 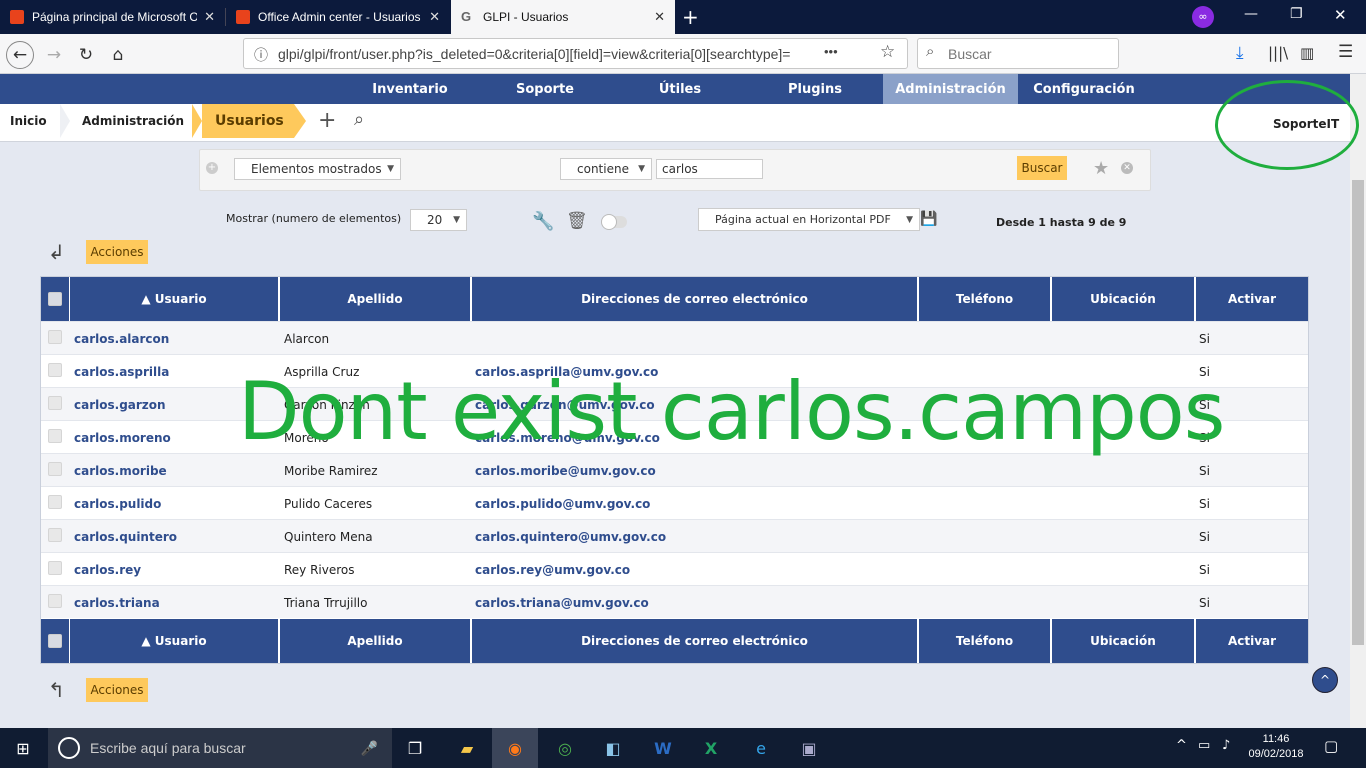 I want to click on menu-soporte: Soporte, so click(x=545, y=89).